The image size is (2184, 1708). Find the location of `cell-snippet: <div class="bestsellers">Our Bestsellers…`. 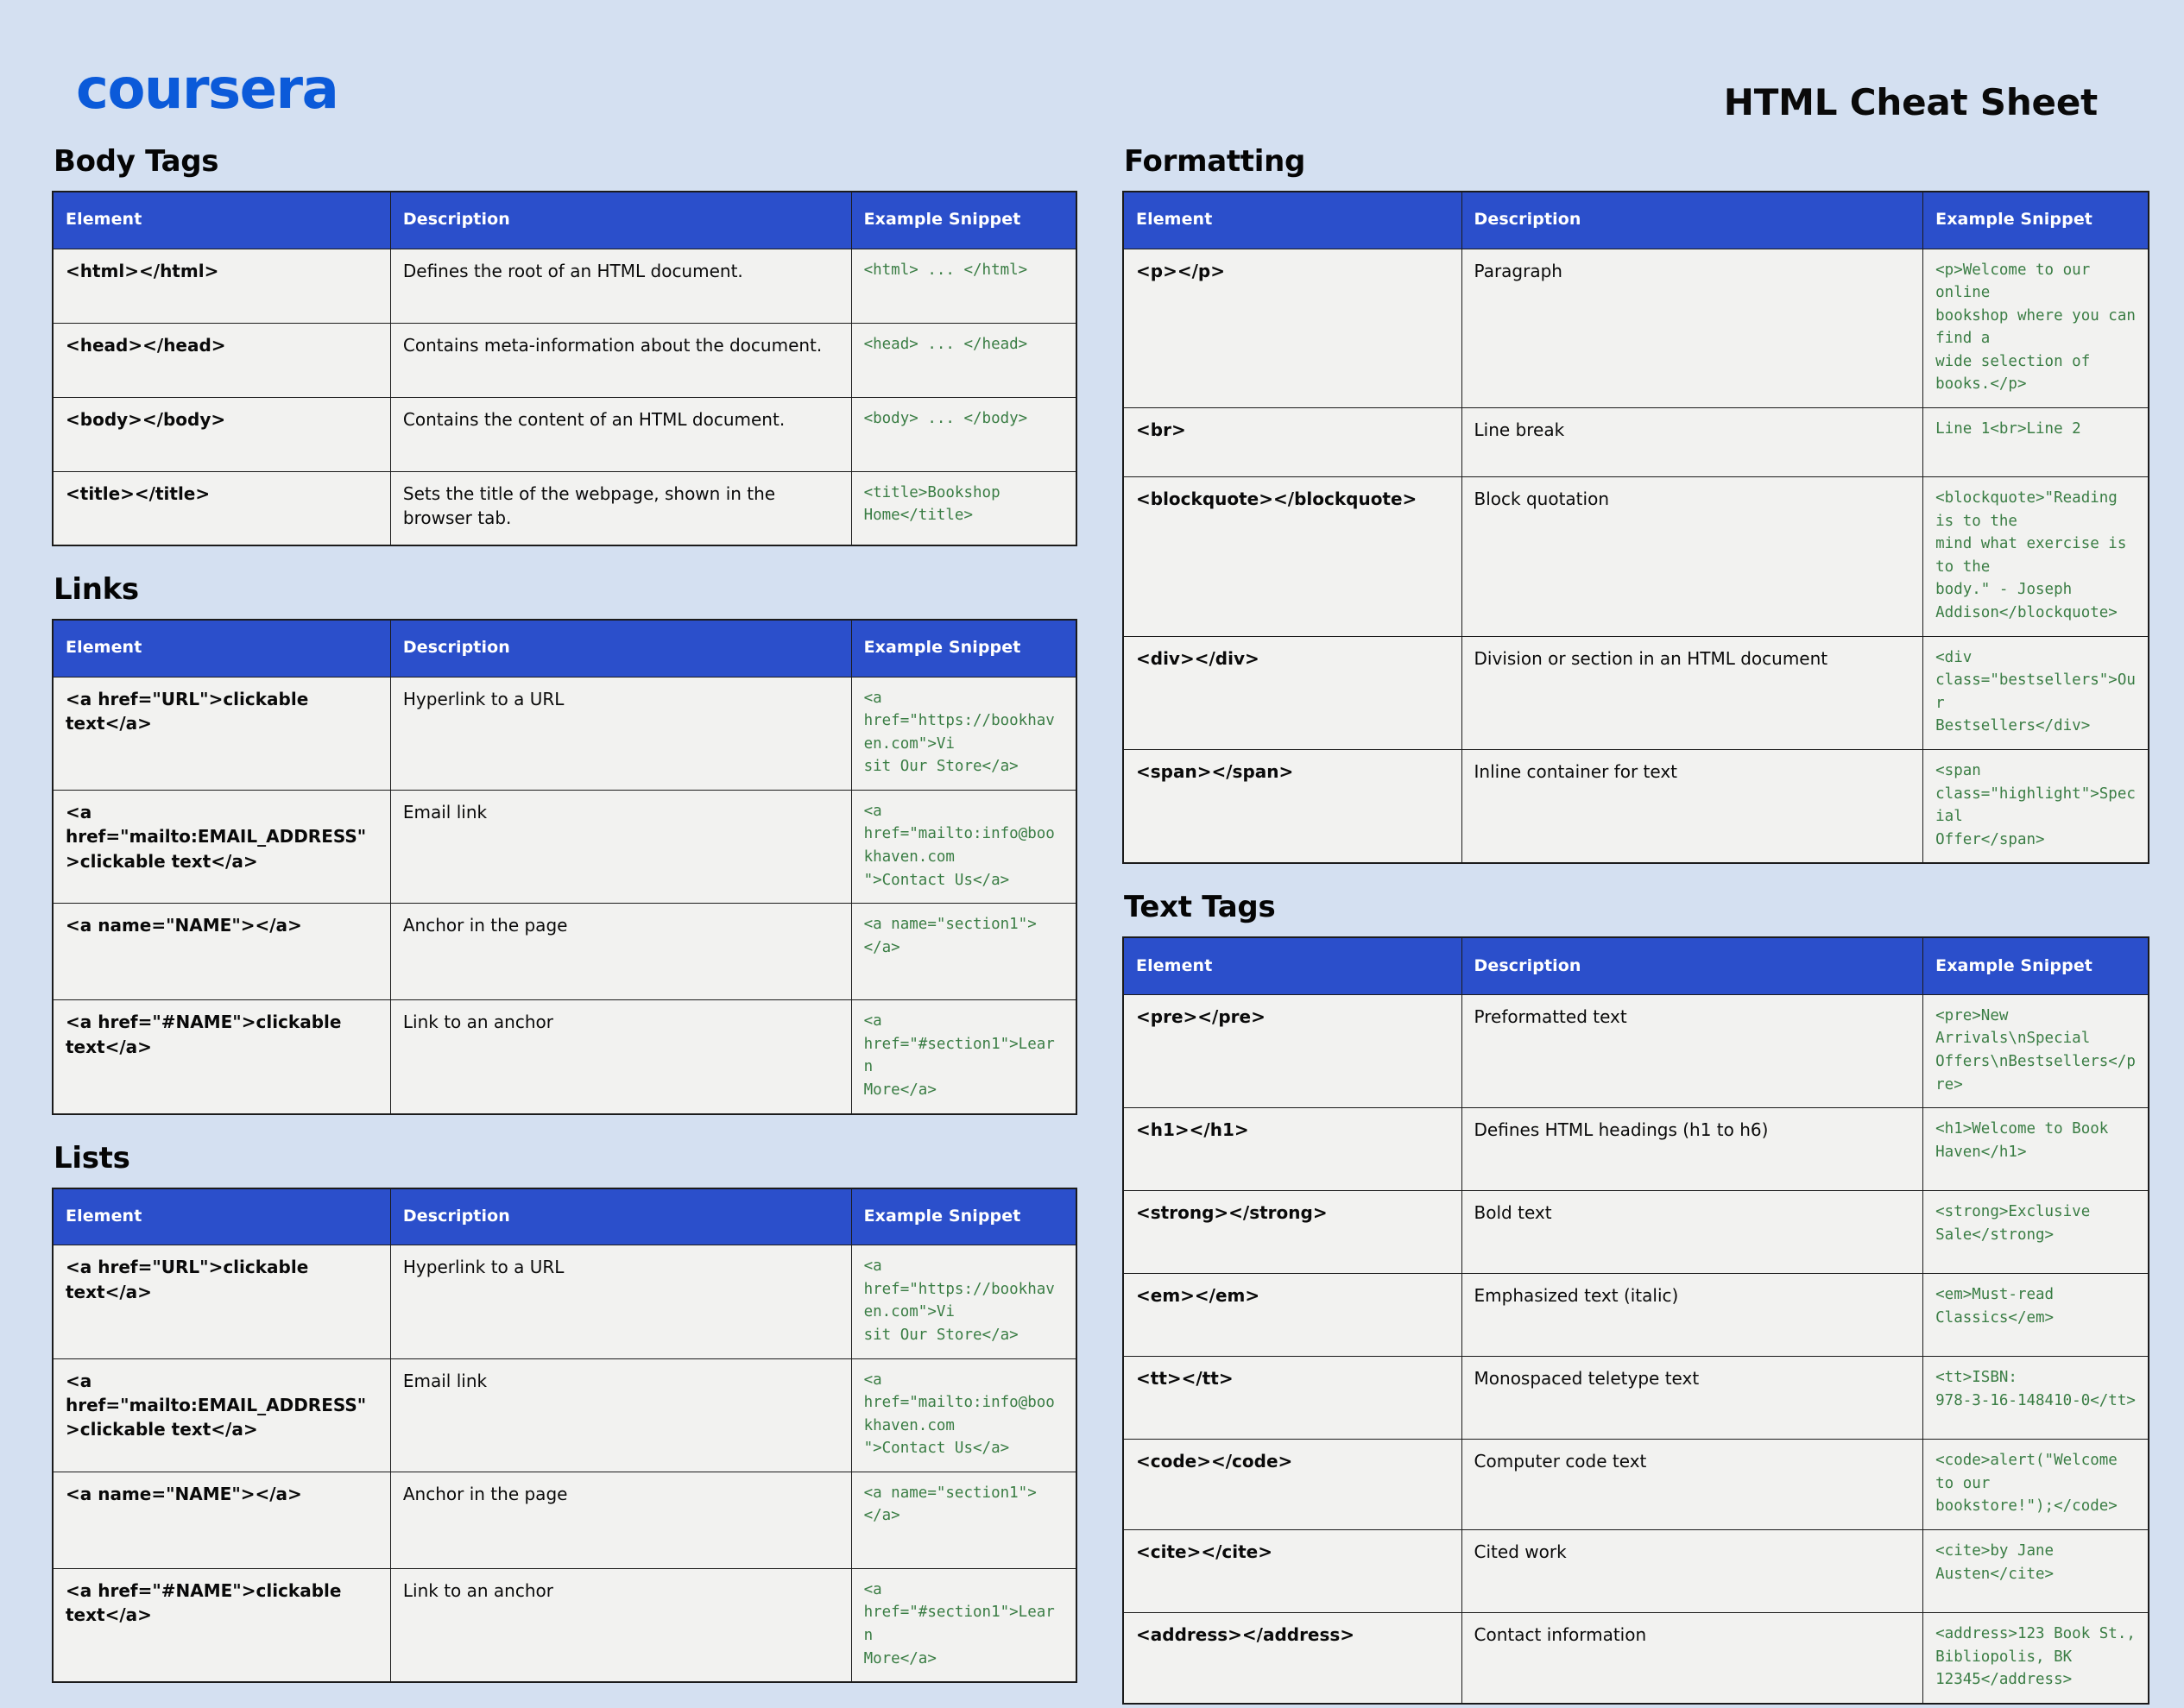

cell-snippet: <div class="bestsellers">Our Bestsellers… is located at coordinates (2036, 693).